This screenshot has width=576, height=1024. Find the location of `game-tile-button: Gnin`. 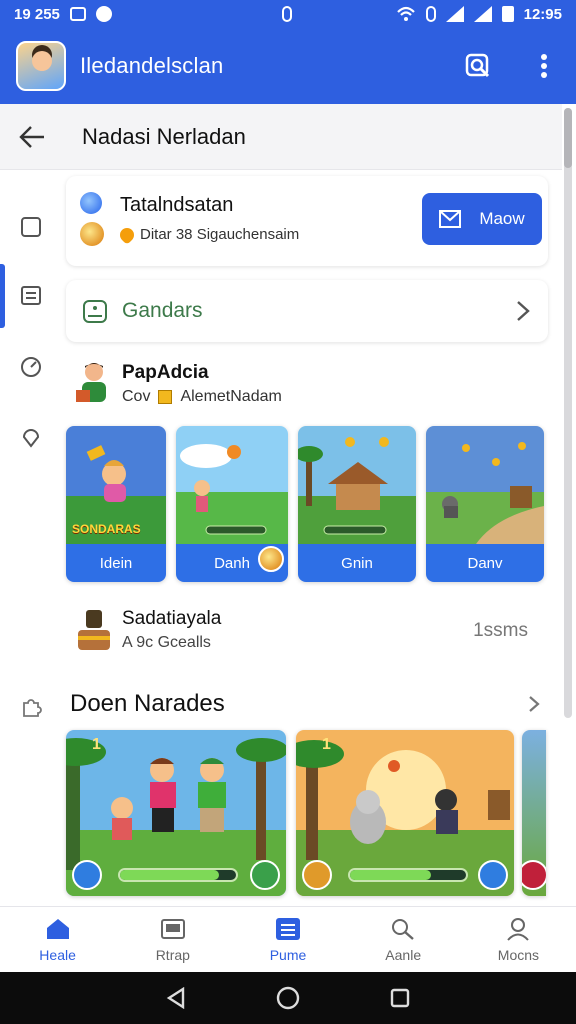

game-tile-button: Gnin is located at coordinates (357, 563).